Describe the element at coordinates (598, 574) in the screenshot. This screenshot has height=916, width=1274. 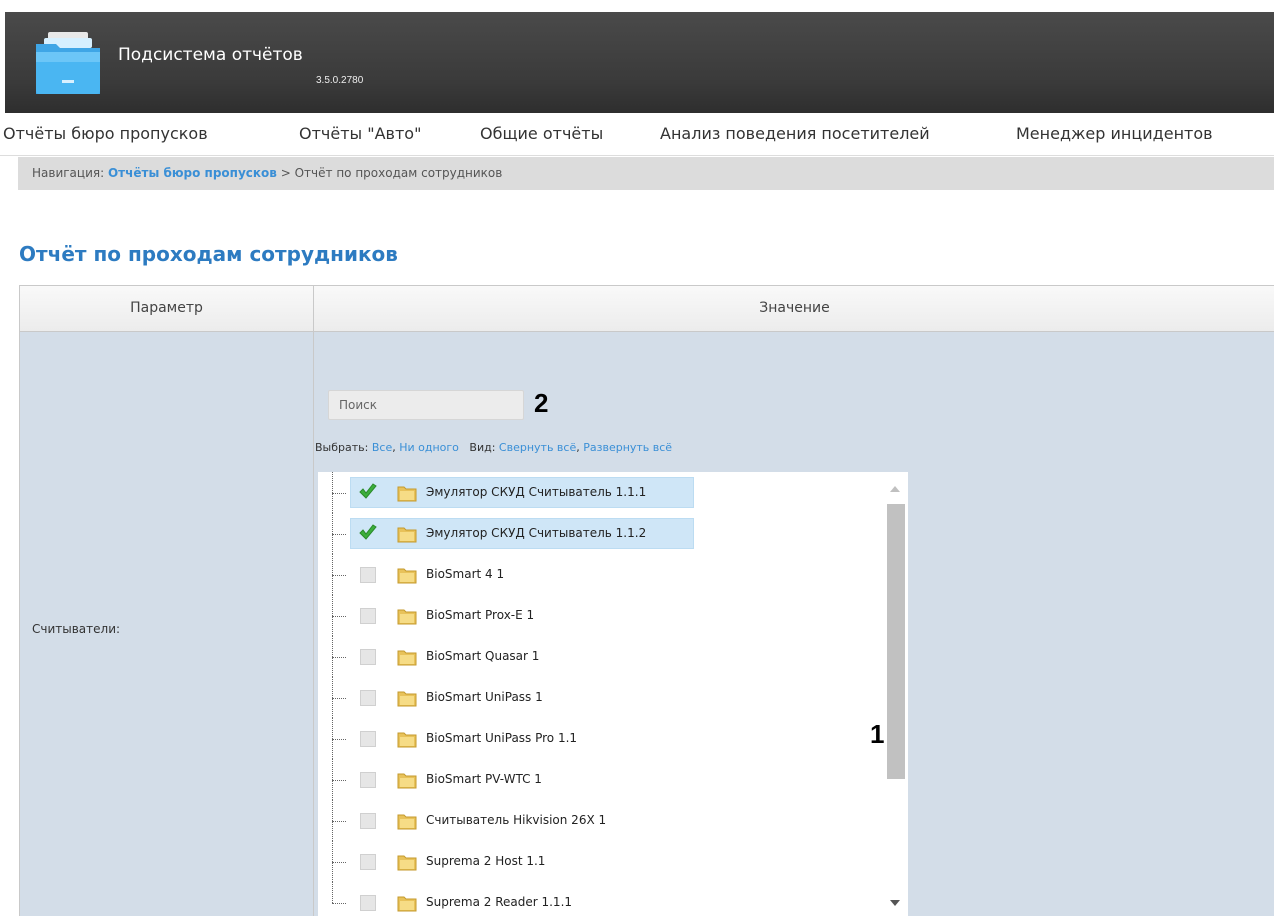
I see `tree-row: BioSmart 4 1` at that location.